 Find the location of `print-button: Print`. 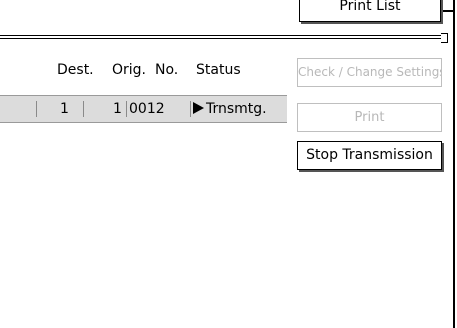

print-button: Print is located at coordinates (369, 117).